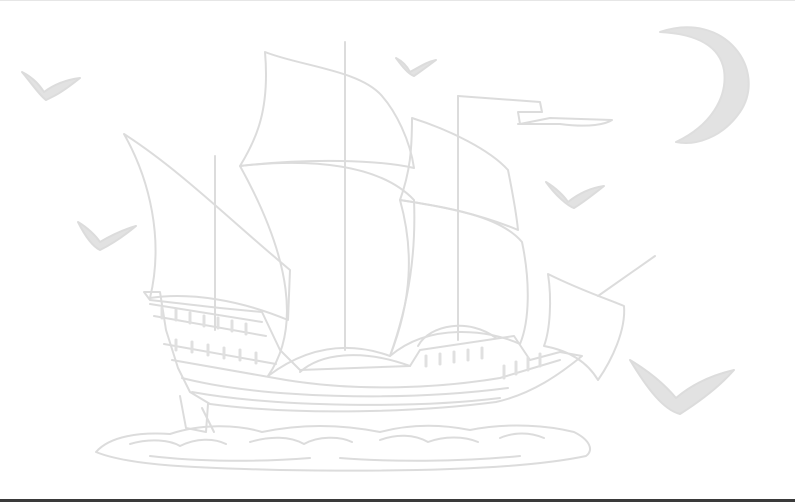 This screenshot has height=502, width=795. I want to click on waves-icon, so click(343, 448).